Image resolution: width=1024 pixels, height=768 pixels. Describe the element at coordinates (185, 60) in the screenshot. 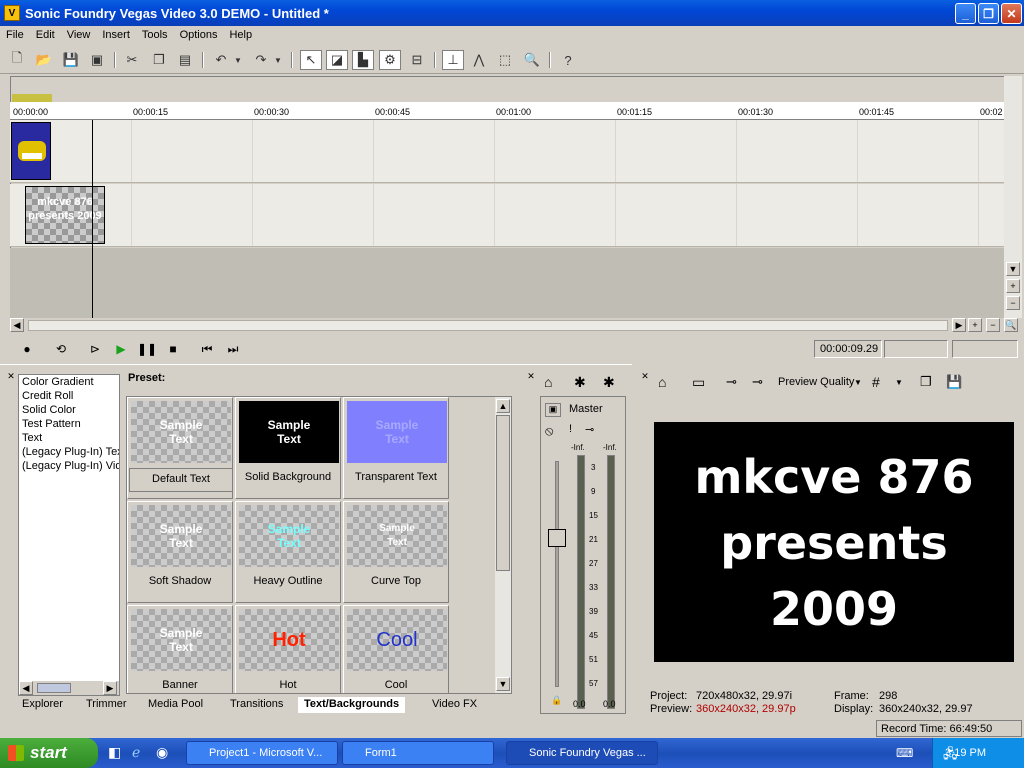

I see `paste-icon: ▤` at that location.